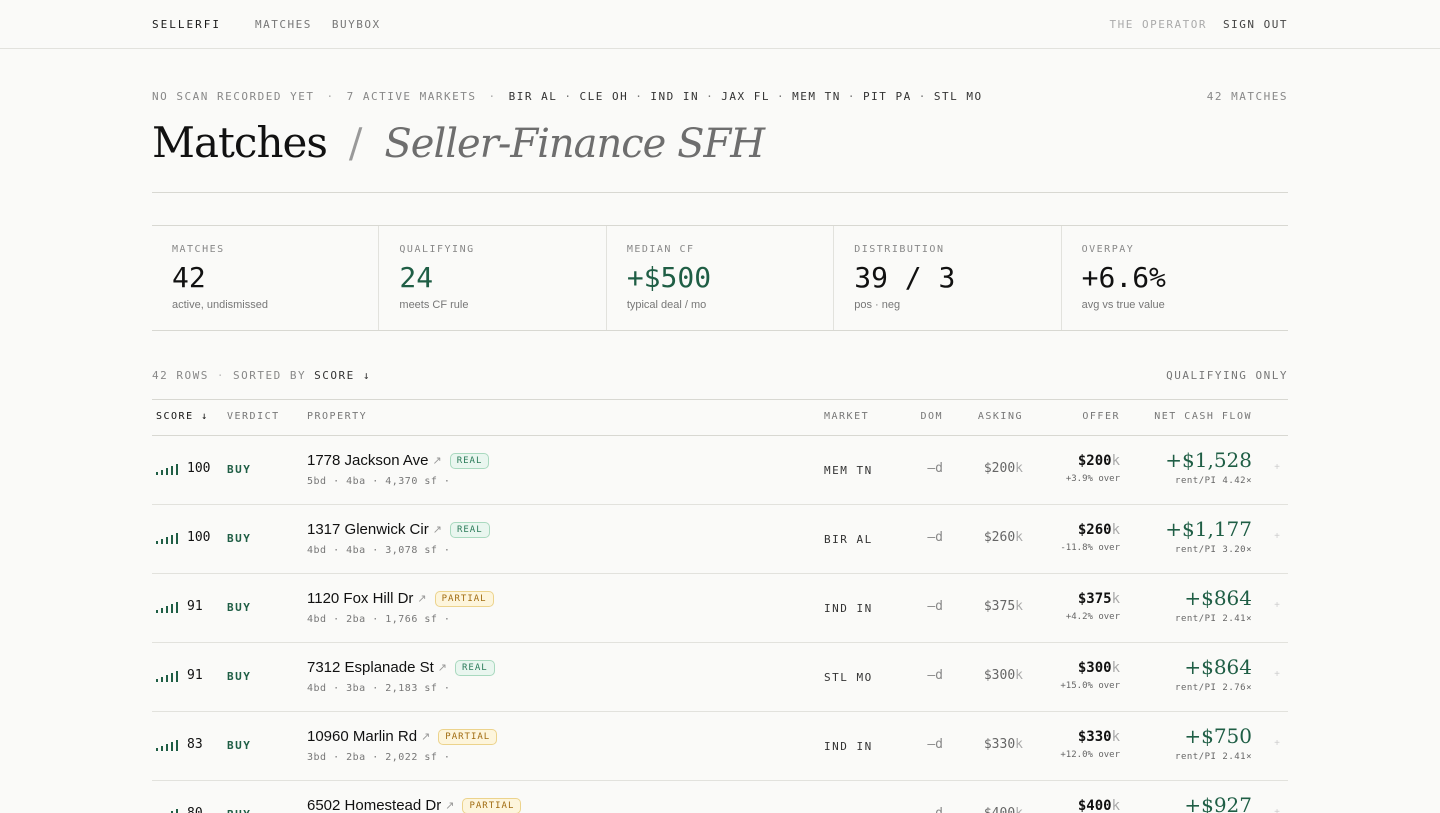  I want to click on row-count: 42 ROWS, so click(180, 375).